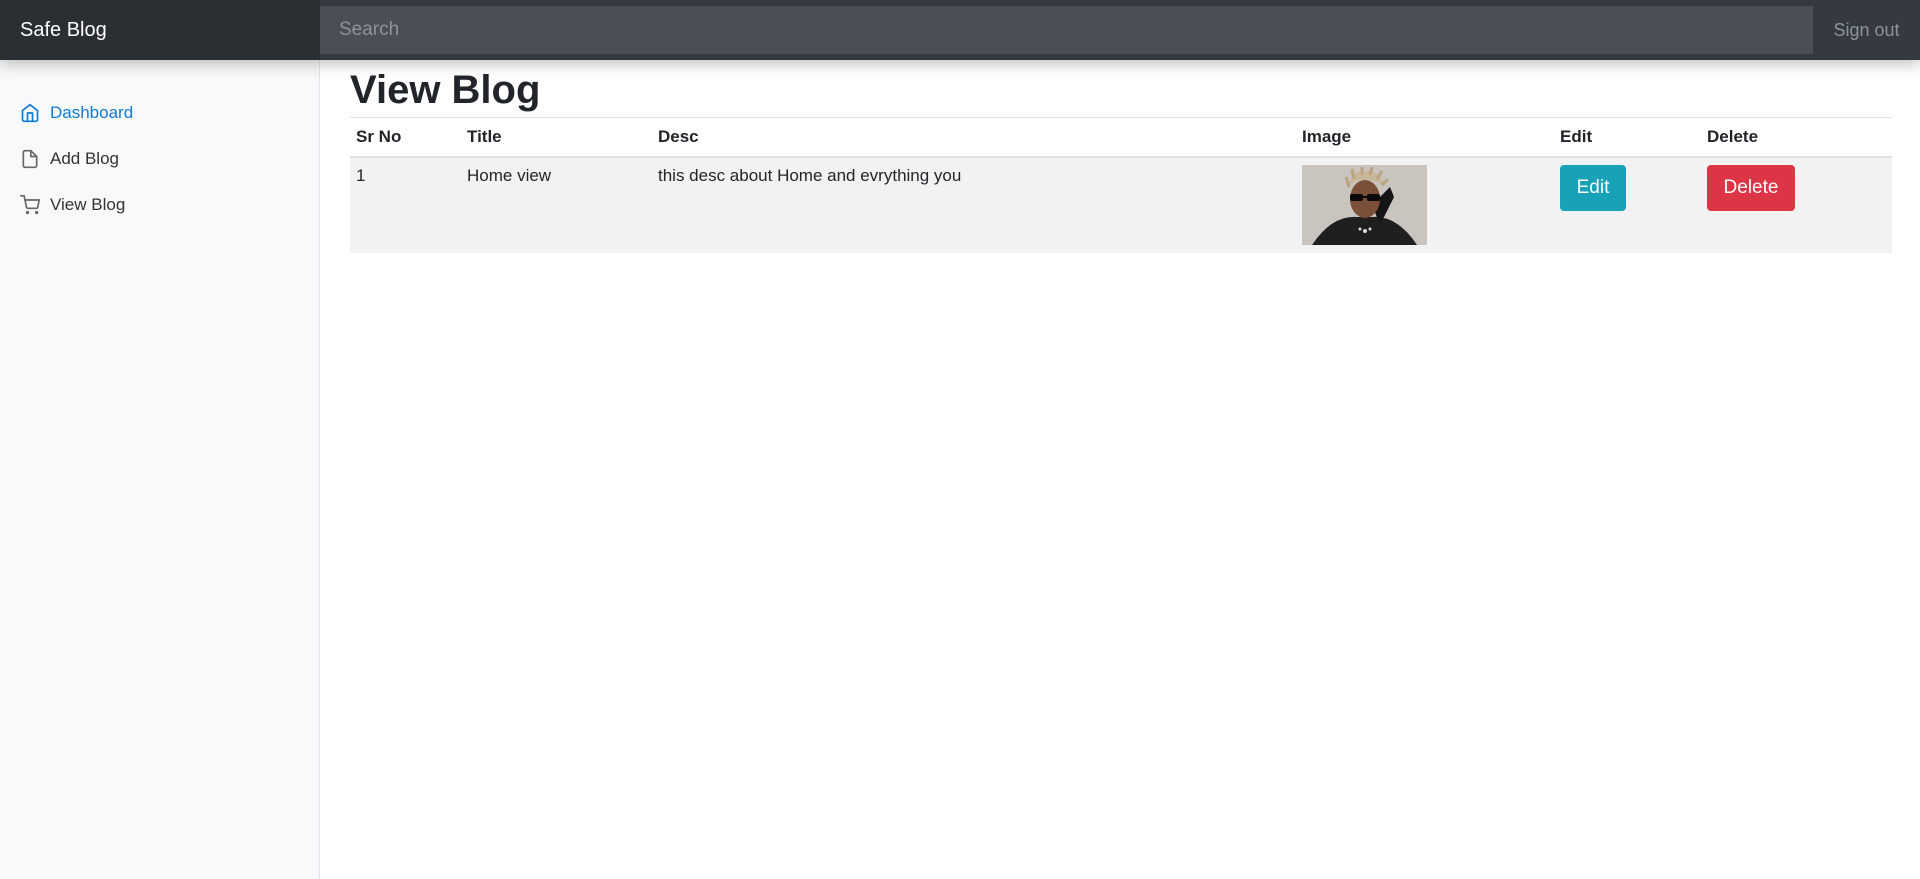 Image resolution: width=1920 pixels, height=879 pixels. I want to click on home-icon, so click(30, 113).